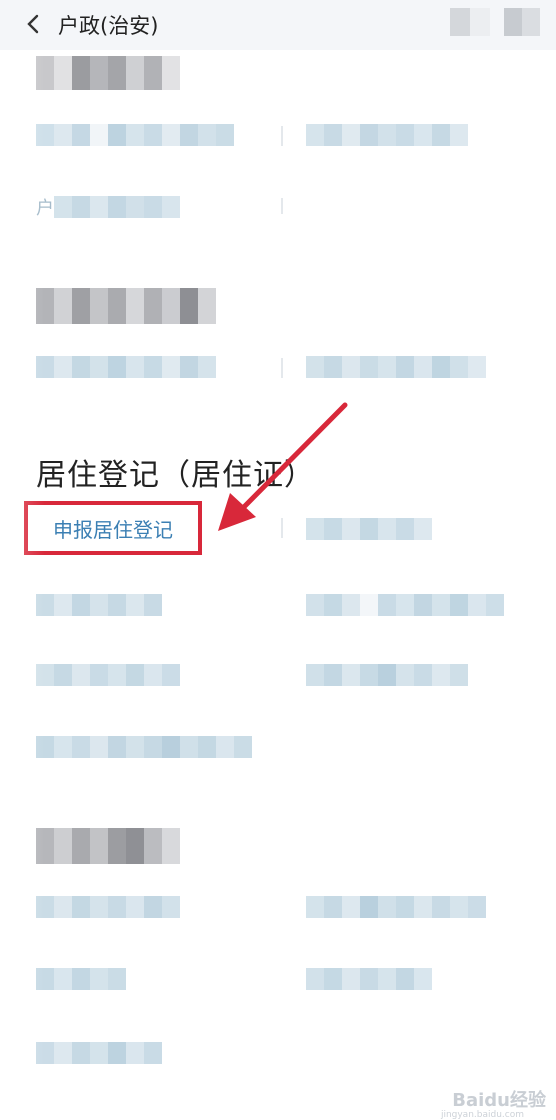  Describe the element at coordinates (499, 1100) in the screenshot. I see `baidu-watermark: Baidu经验` at that location.